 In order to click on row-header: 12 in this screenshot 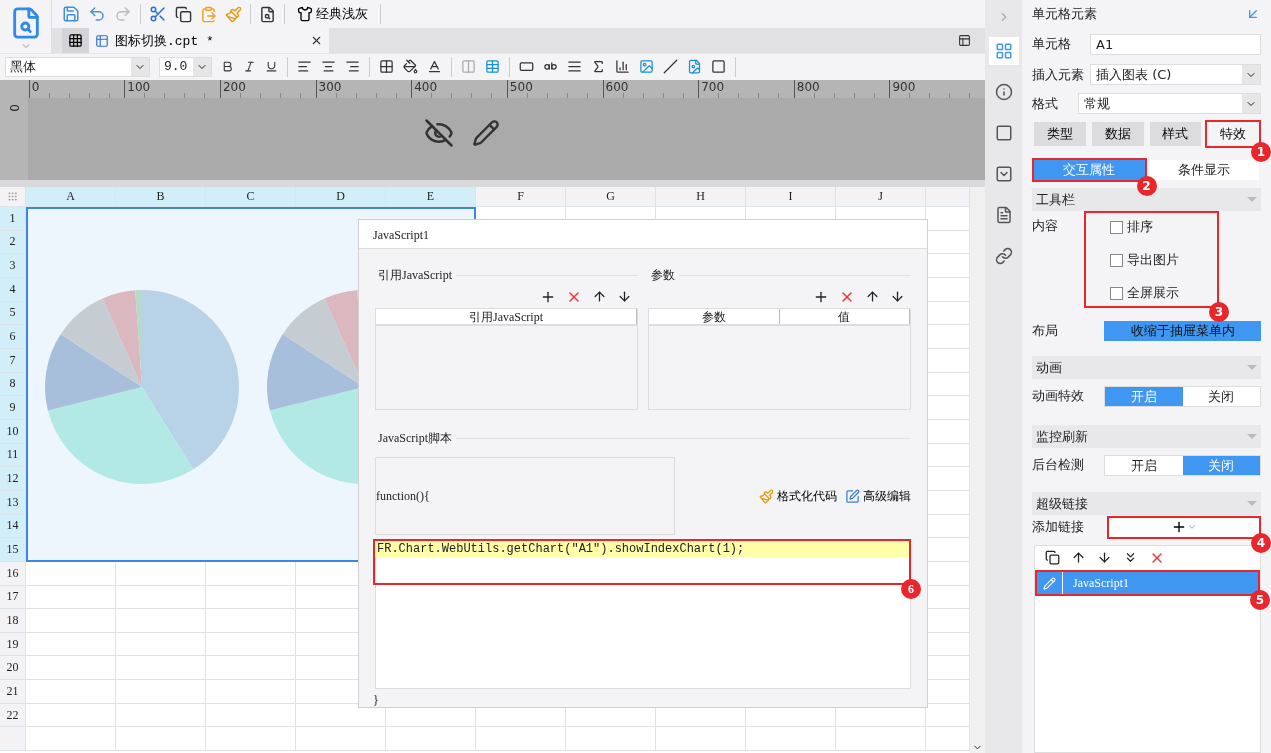, I will do `click(13, 479)`.